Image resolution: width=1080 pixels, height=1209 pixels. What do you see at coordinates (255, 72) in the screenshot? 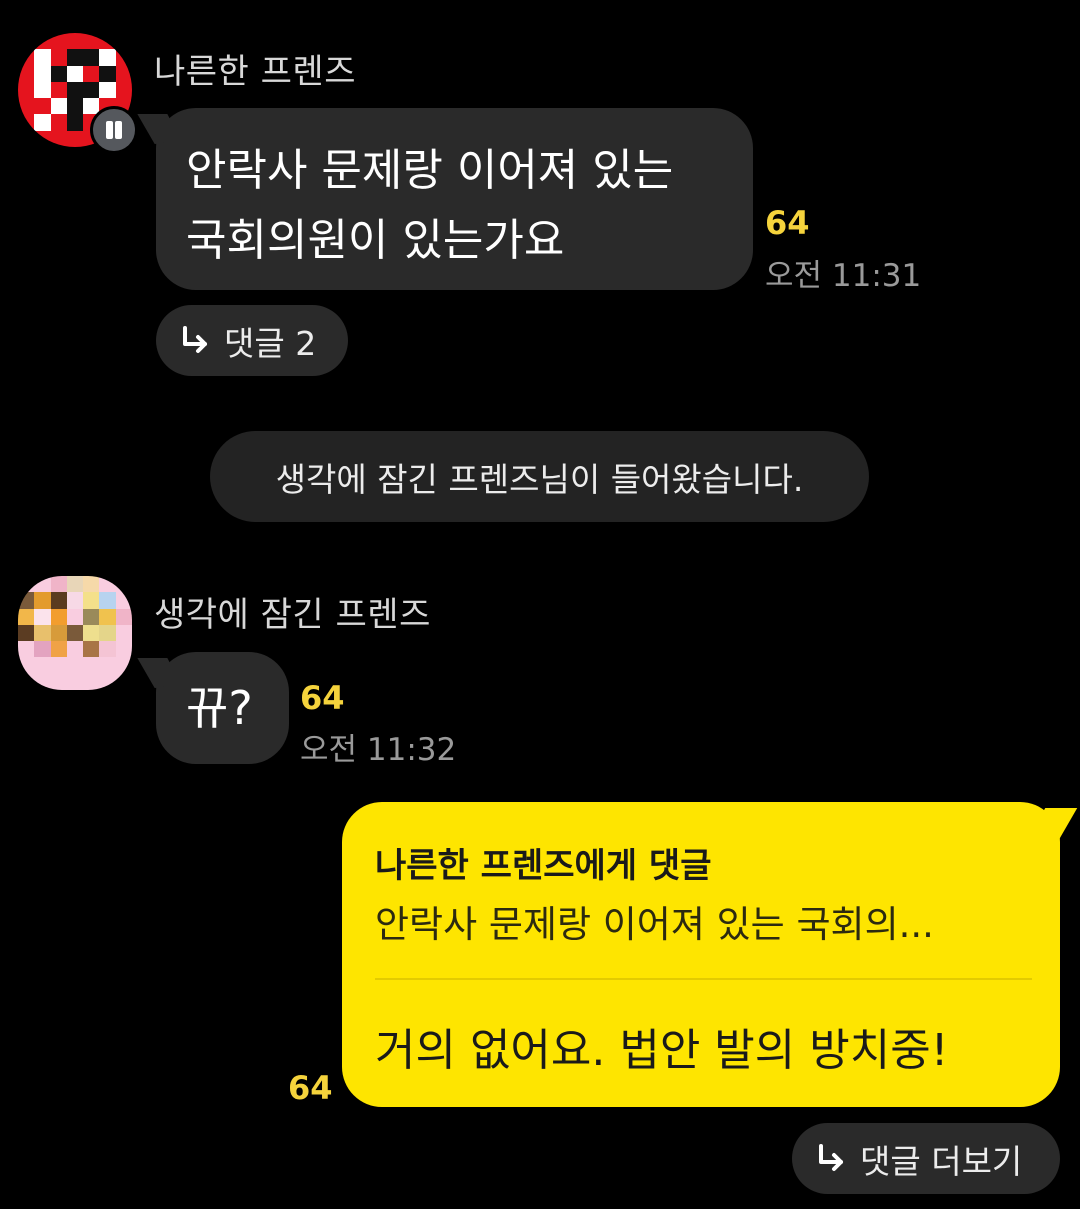
I see `sender-name: 나른한 프렌즈` at bounding box center [255, 72].